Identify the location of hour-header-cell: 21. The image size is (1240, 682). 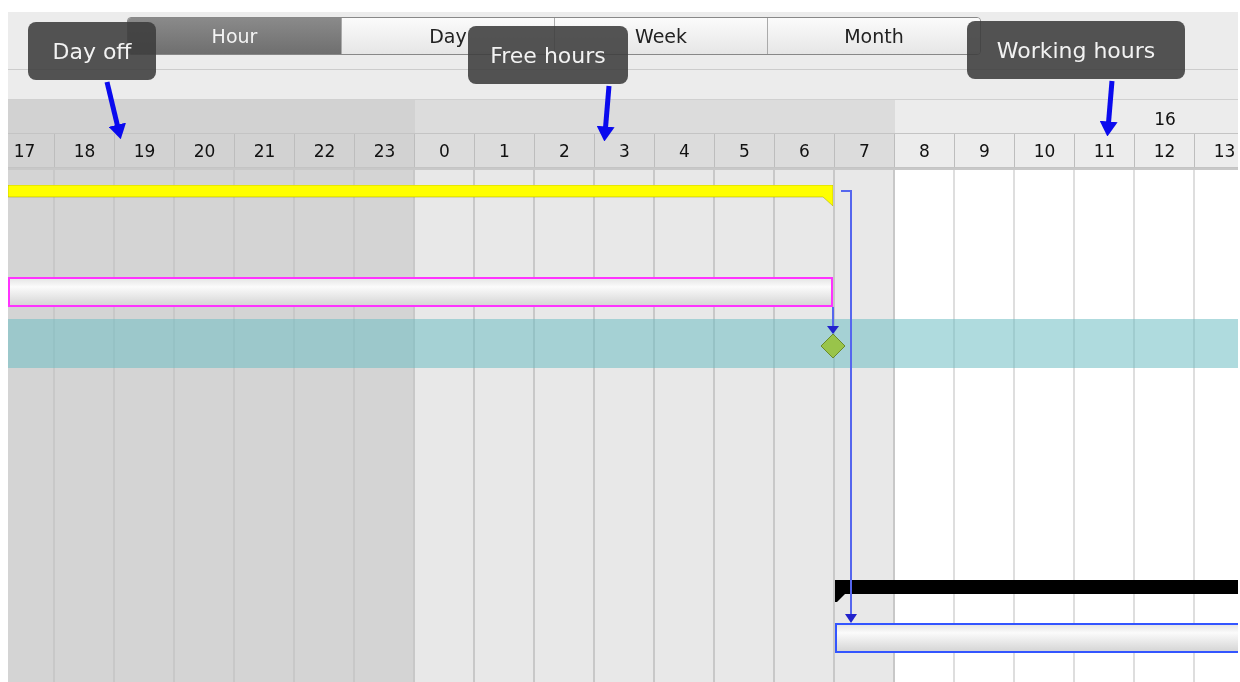
(265, 150).